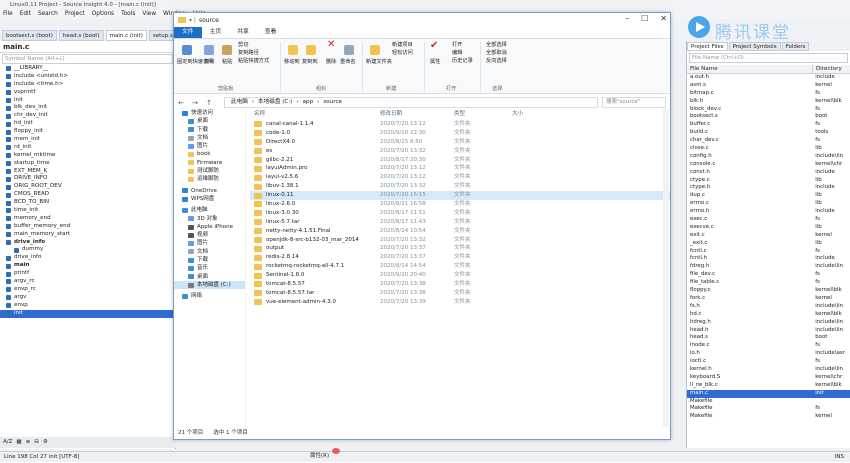  I want to click on breadcrumb-item: source, so click(332, 102).